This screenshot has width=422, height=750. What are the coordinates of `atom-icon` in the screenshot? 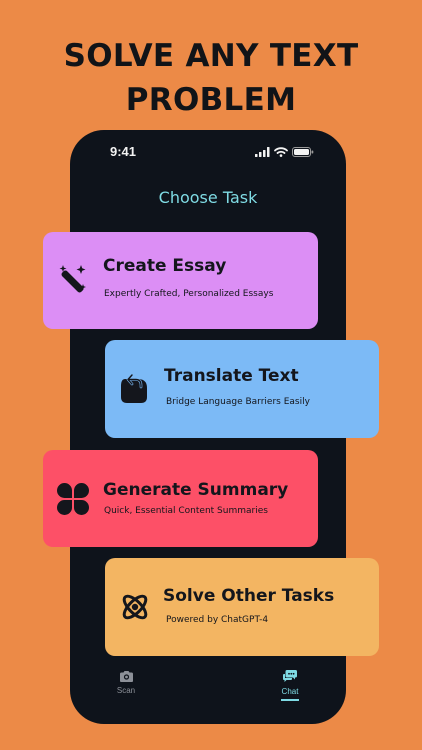 It's located at (135, 607).